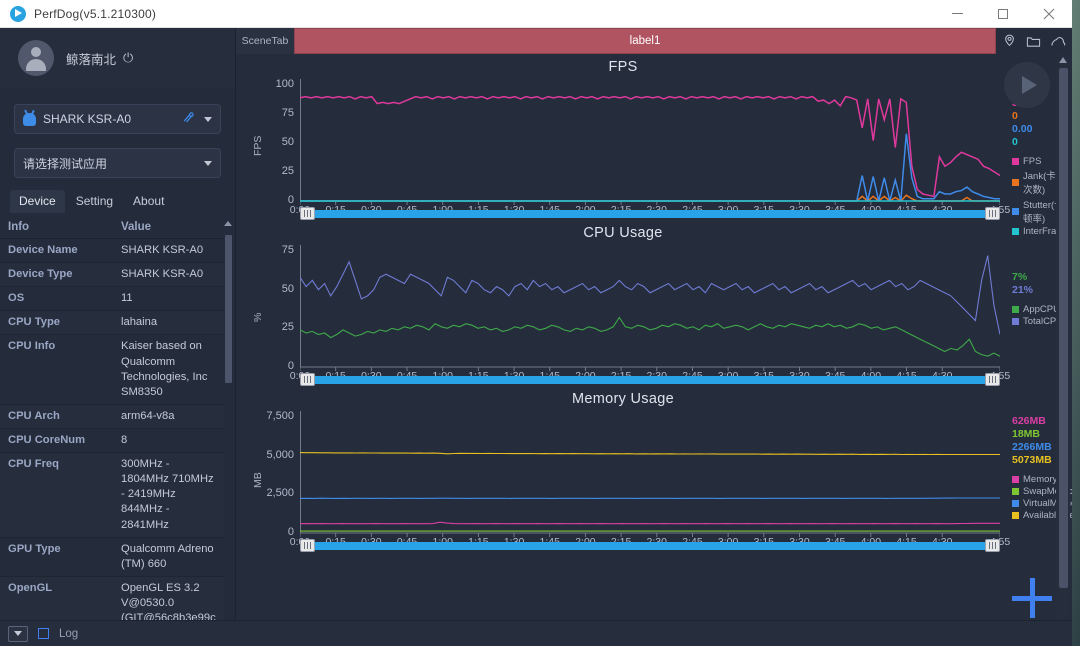  What do you see at coordinates (536, 14) in the screenshot?
I see `window-titlebar: PerfDog(v5.1.210300)` at bounding box center [536, 14].